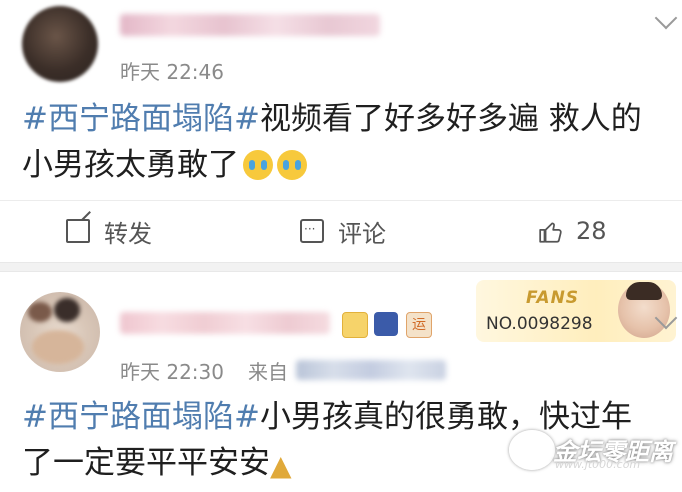  I want to click on post-timestamp: 昨天 22:46, so click(172, 72).